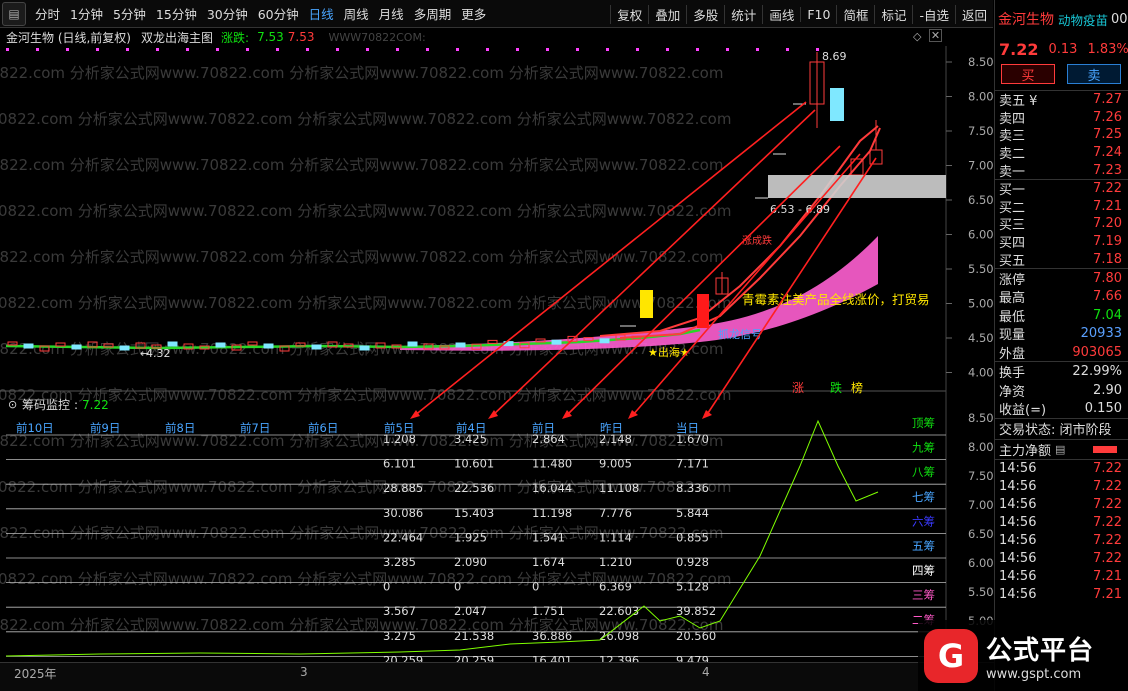 The width and height of the screenshot is (1128, 691). Describe the element at coordinates (615, 513) in the screenshot. I see `chip-cell: 7.776` at that location.